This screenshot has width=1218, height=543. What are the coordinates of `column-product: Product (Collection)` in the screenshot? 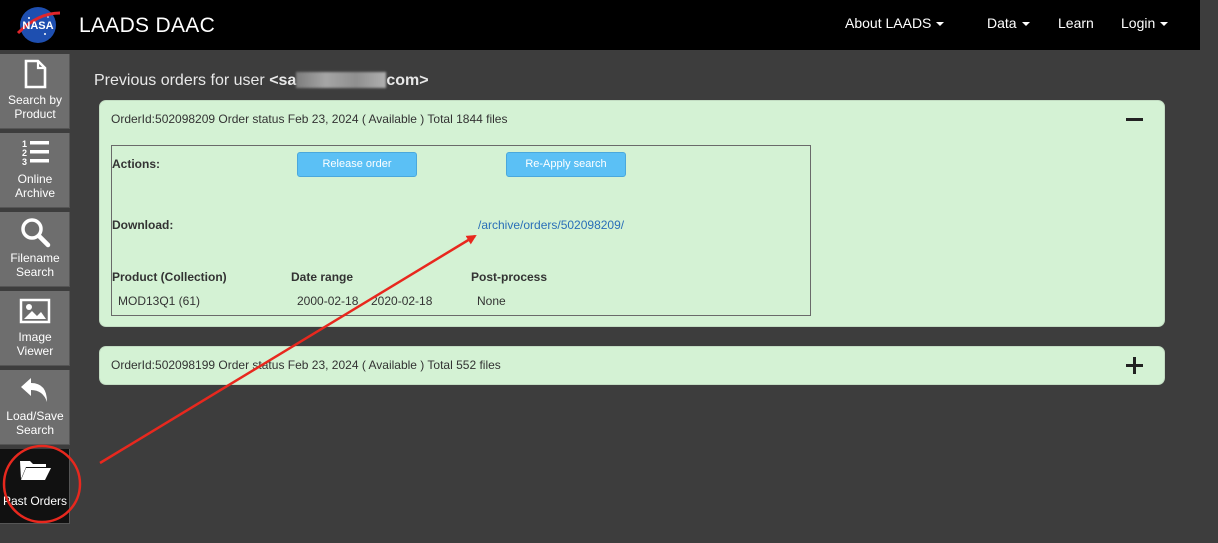 It's located at (169, 277).